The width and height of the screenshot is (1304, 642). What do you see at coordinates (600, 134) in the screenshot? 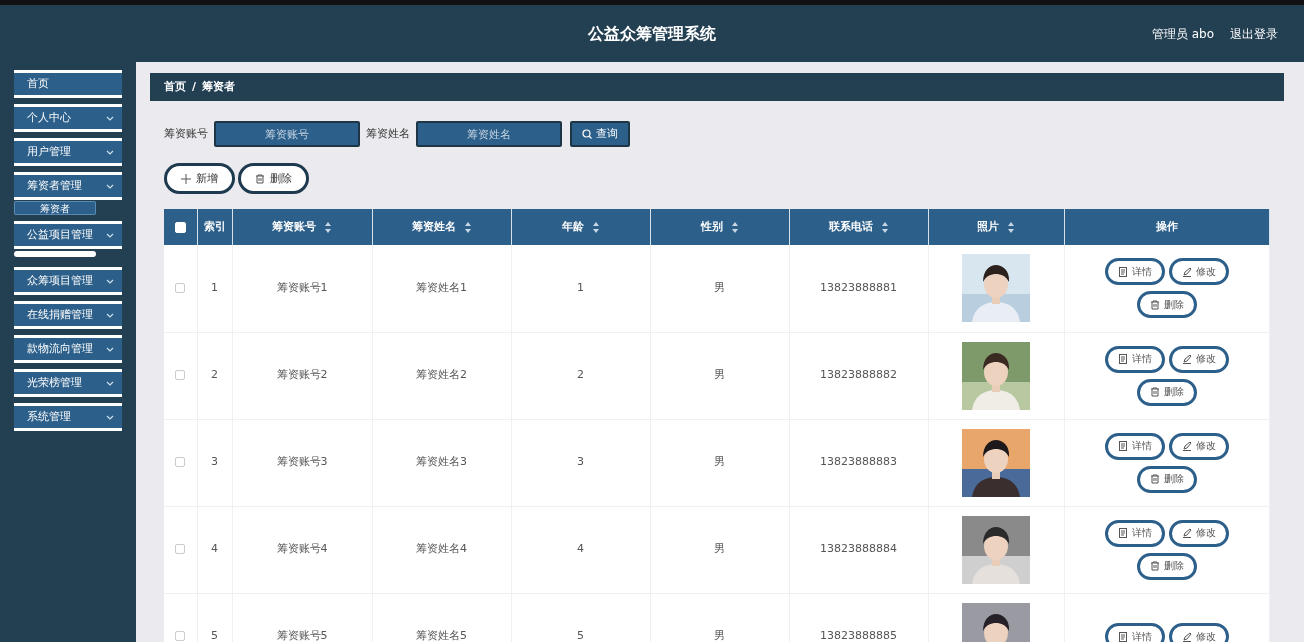
I see `search-button: 查询` at bounding box center [600, 134].